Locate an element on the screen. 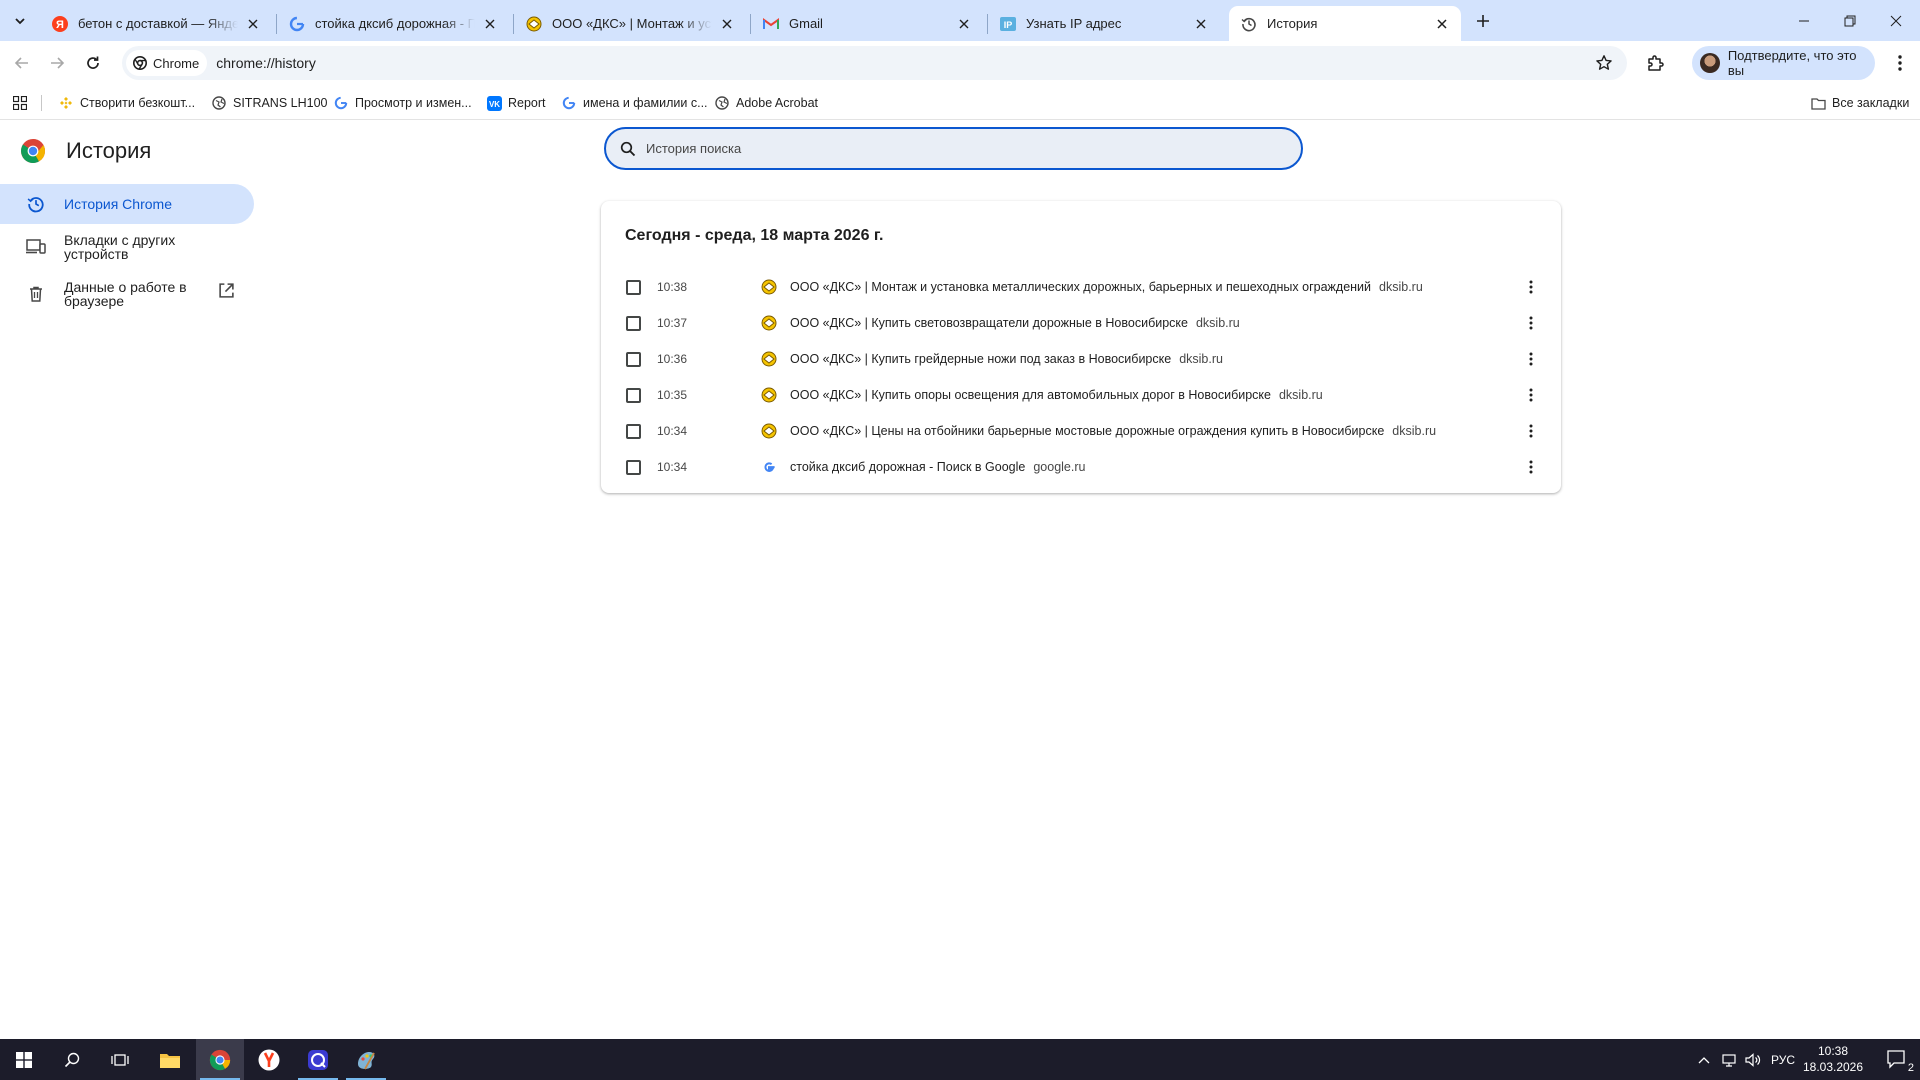  forward-button is located at coordinates (57, 63).